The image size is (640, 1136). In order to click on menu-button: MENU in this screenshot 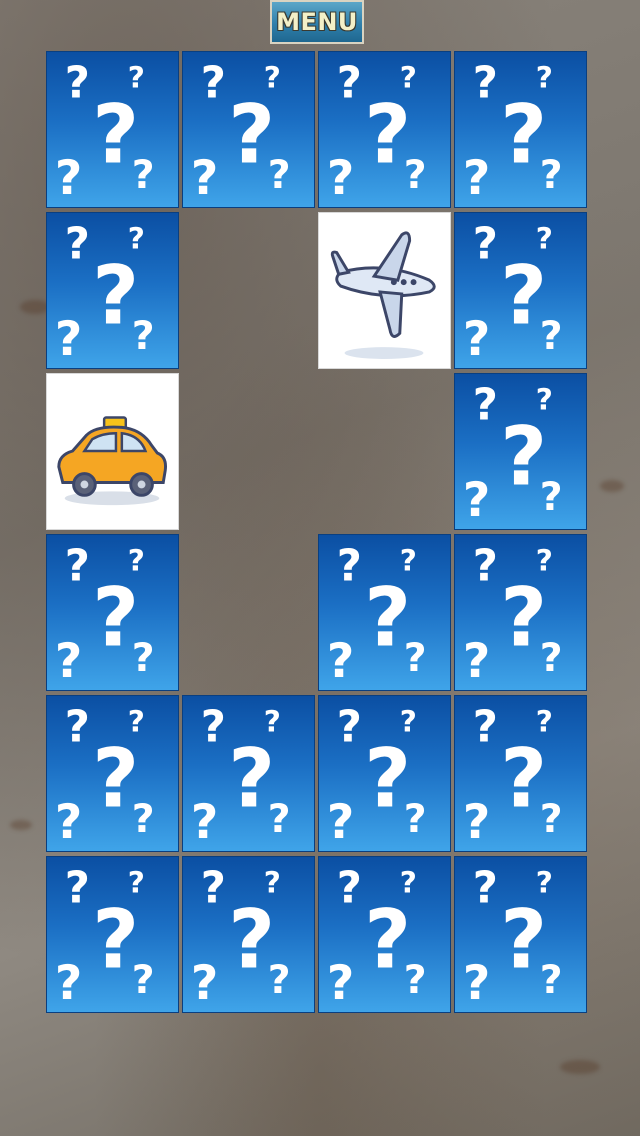, I will do `click(317, 22)`.